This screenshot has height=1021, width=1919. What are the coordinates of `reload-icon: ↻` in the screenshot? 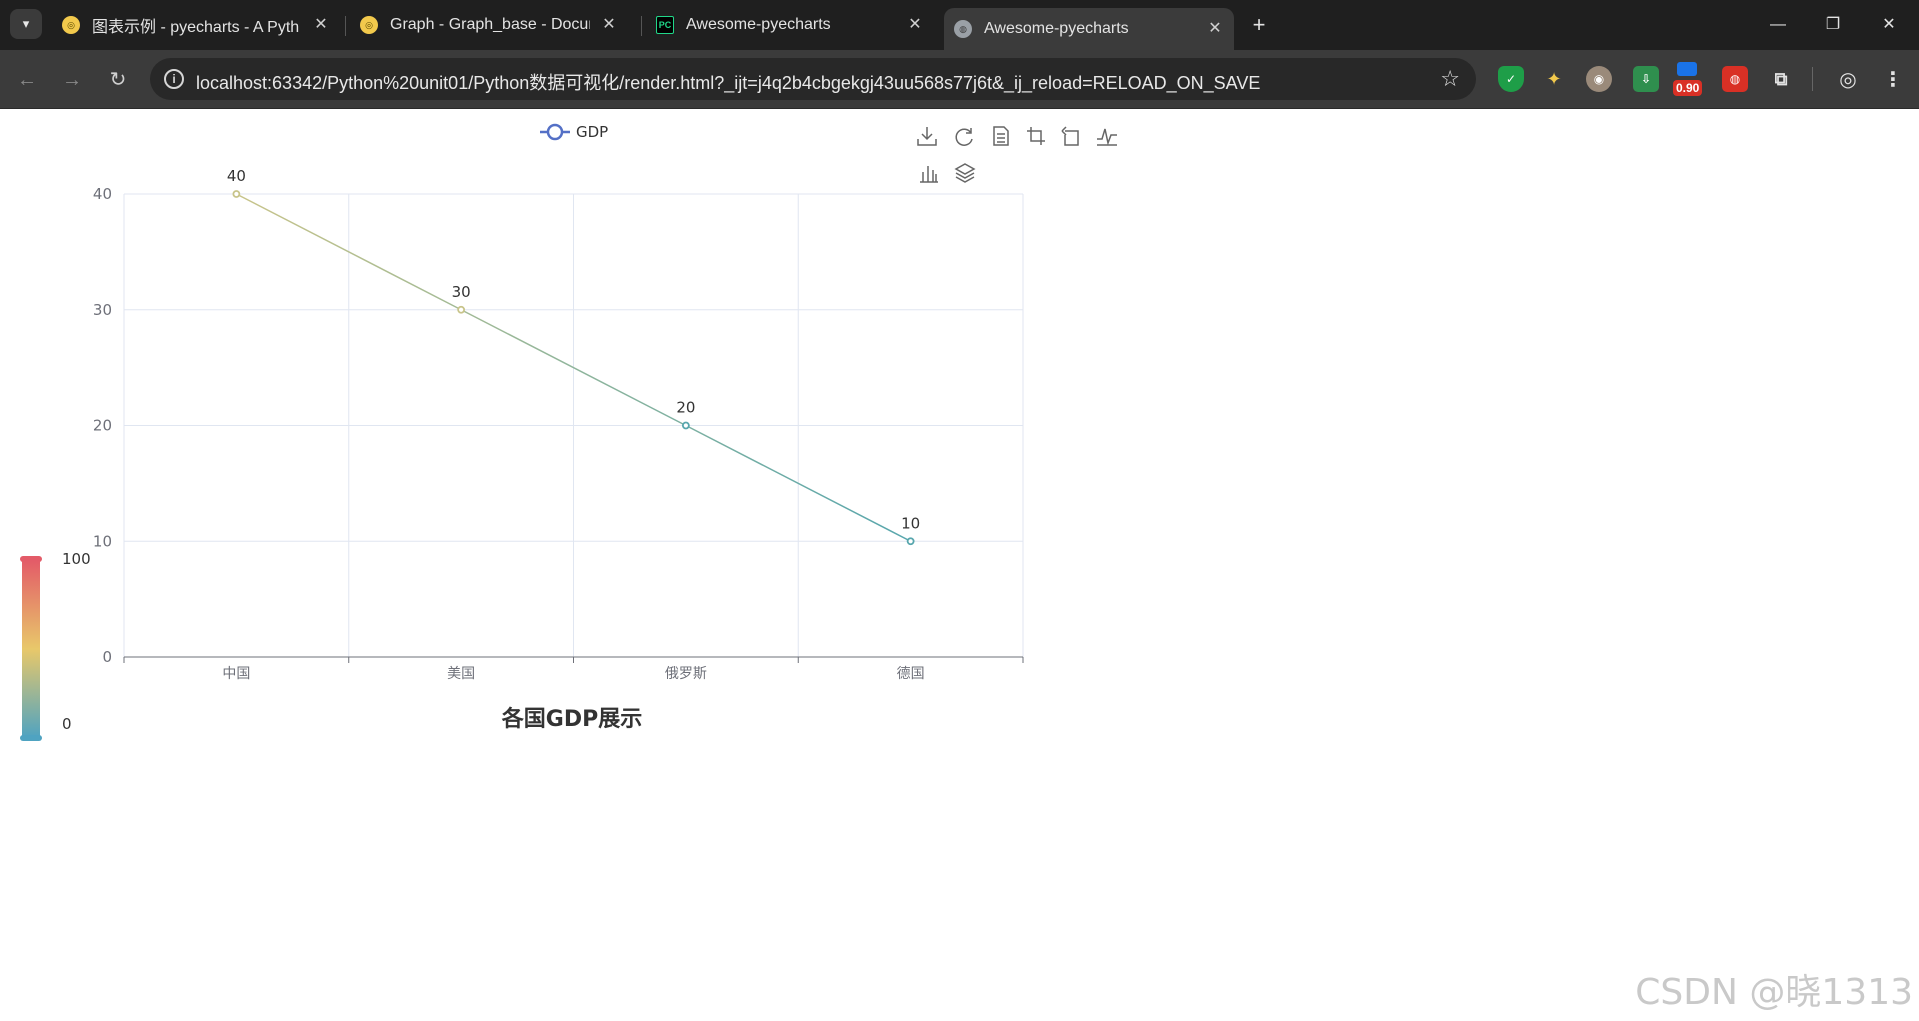 It's located at (118, 80).